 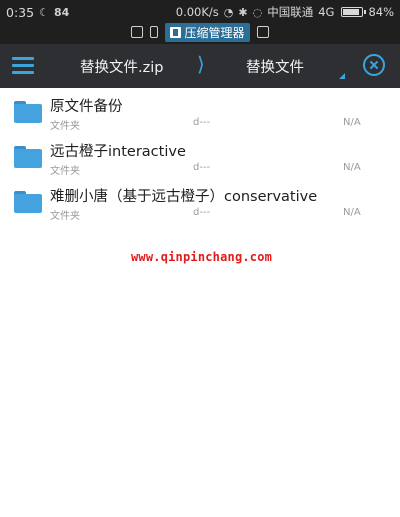 I want to click on battery-fill, so click(x=351, y=12).